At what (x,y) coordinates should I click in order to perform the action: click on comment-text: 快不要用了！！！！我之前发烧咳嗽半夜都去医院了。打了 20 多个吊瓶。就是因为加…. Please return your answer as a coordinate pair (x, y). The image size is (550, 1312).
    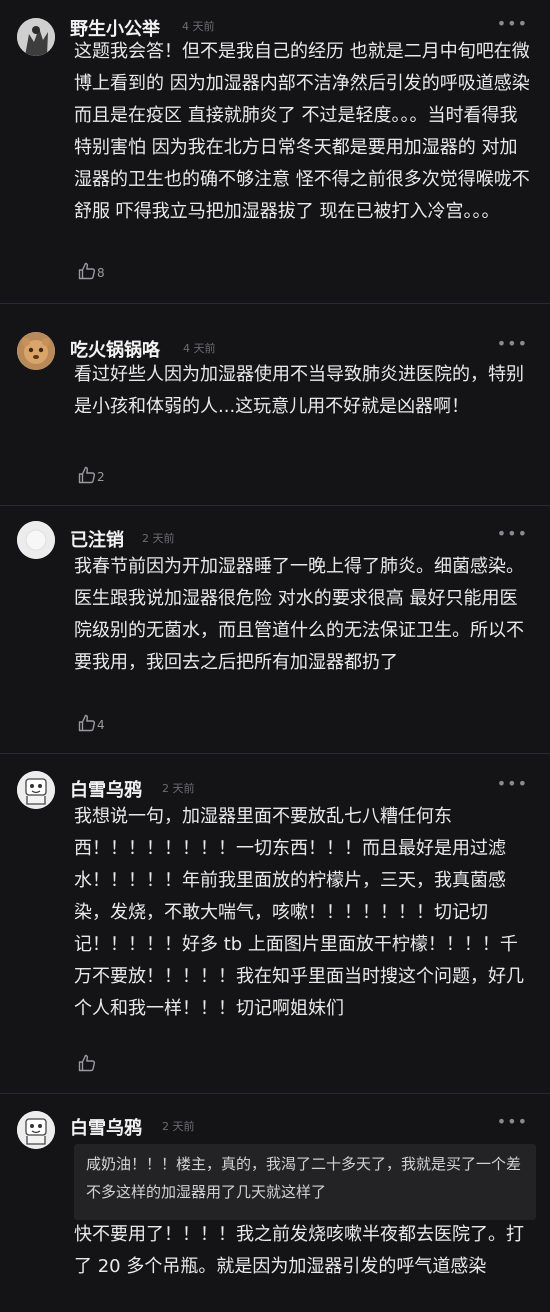
    Looking at the image, I should click on (299, 1250).